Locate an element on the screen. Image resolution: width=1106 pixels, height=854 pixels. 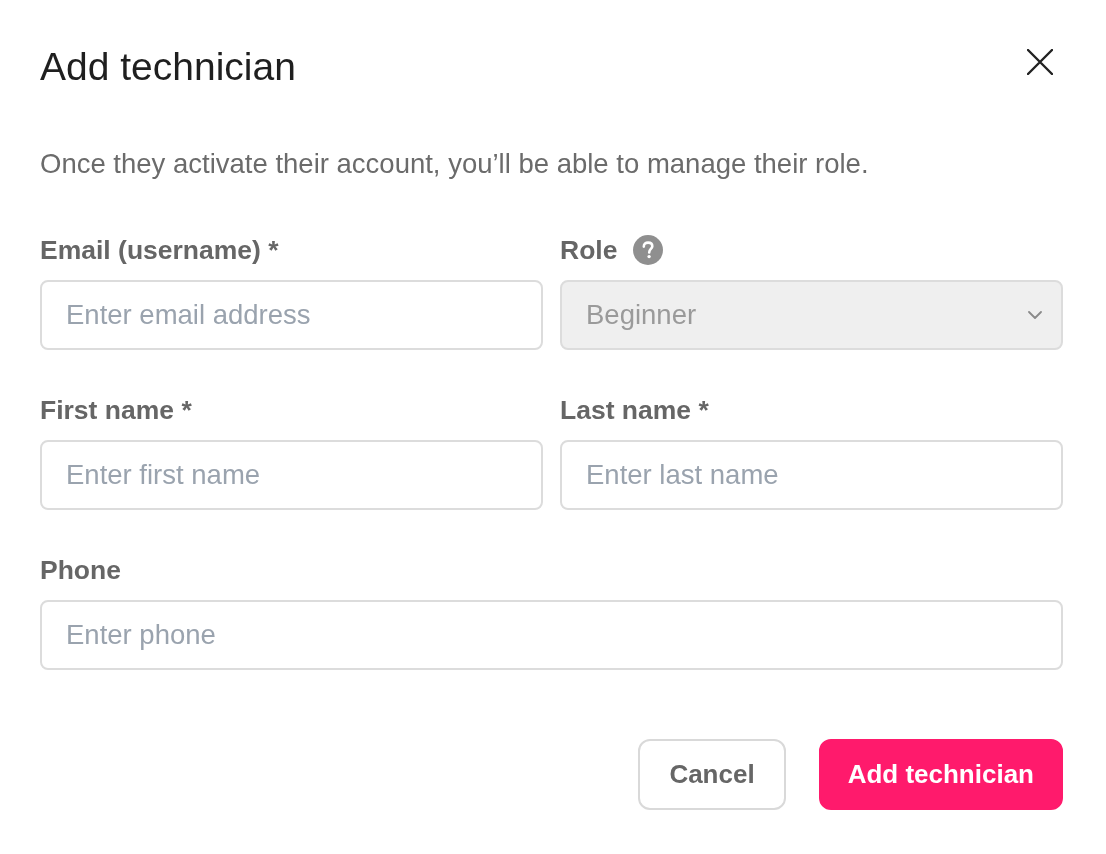
field-label: Phone is located at coordinates (80, 570).